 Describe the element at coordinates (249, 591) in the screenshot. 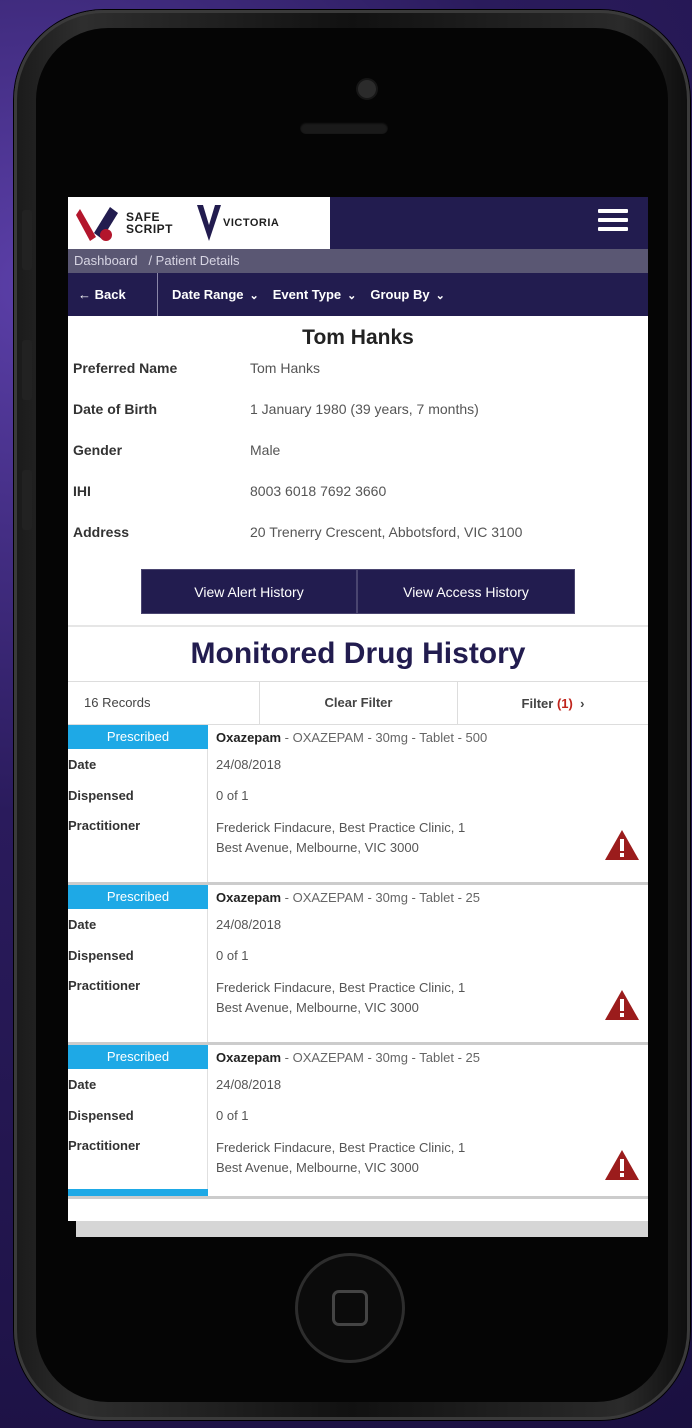

I see `view-alert-history-button: View Alert History` at that location.